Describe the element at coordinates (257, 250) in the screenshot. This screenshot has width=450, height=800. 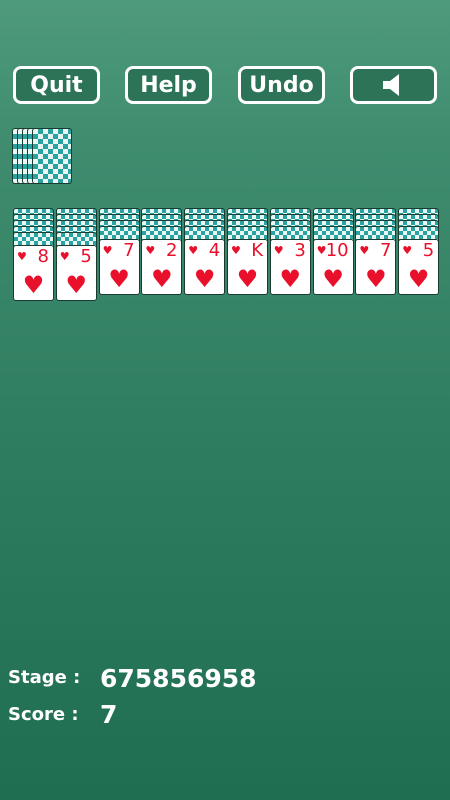
I see `card-rank: K` at that location.